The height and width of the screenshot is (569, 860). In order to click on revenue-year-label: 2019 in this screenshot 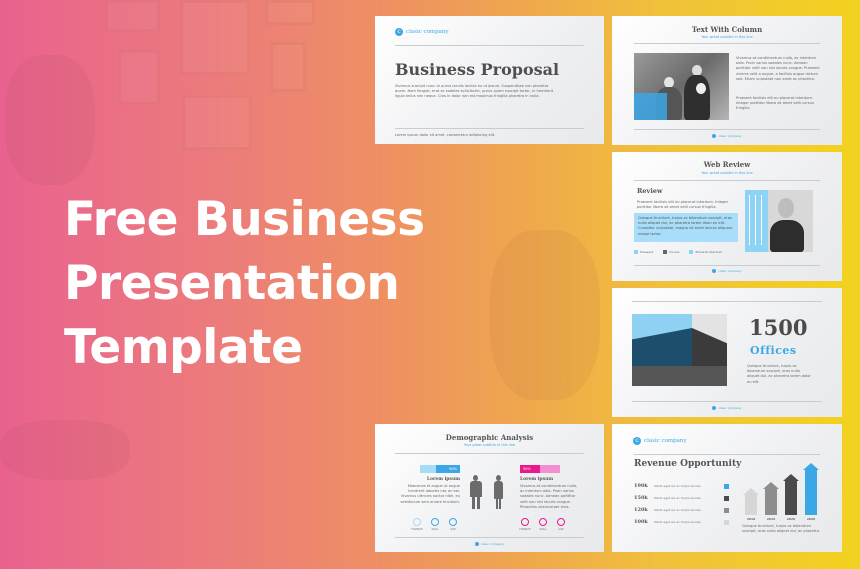, I will do `click(771, 519)`.